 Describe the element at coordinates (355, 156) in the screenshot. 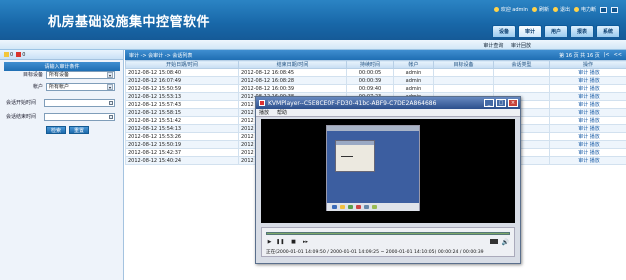

I see `remote-window` at that location.